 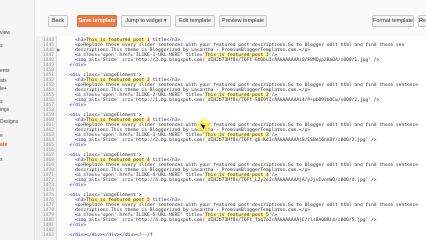 I want to click on sidebar-item: view, so click(x=5, y=33).